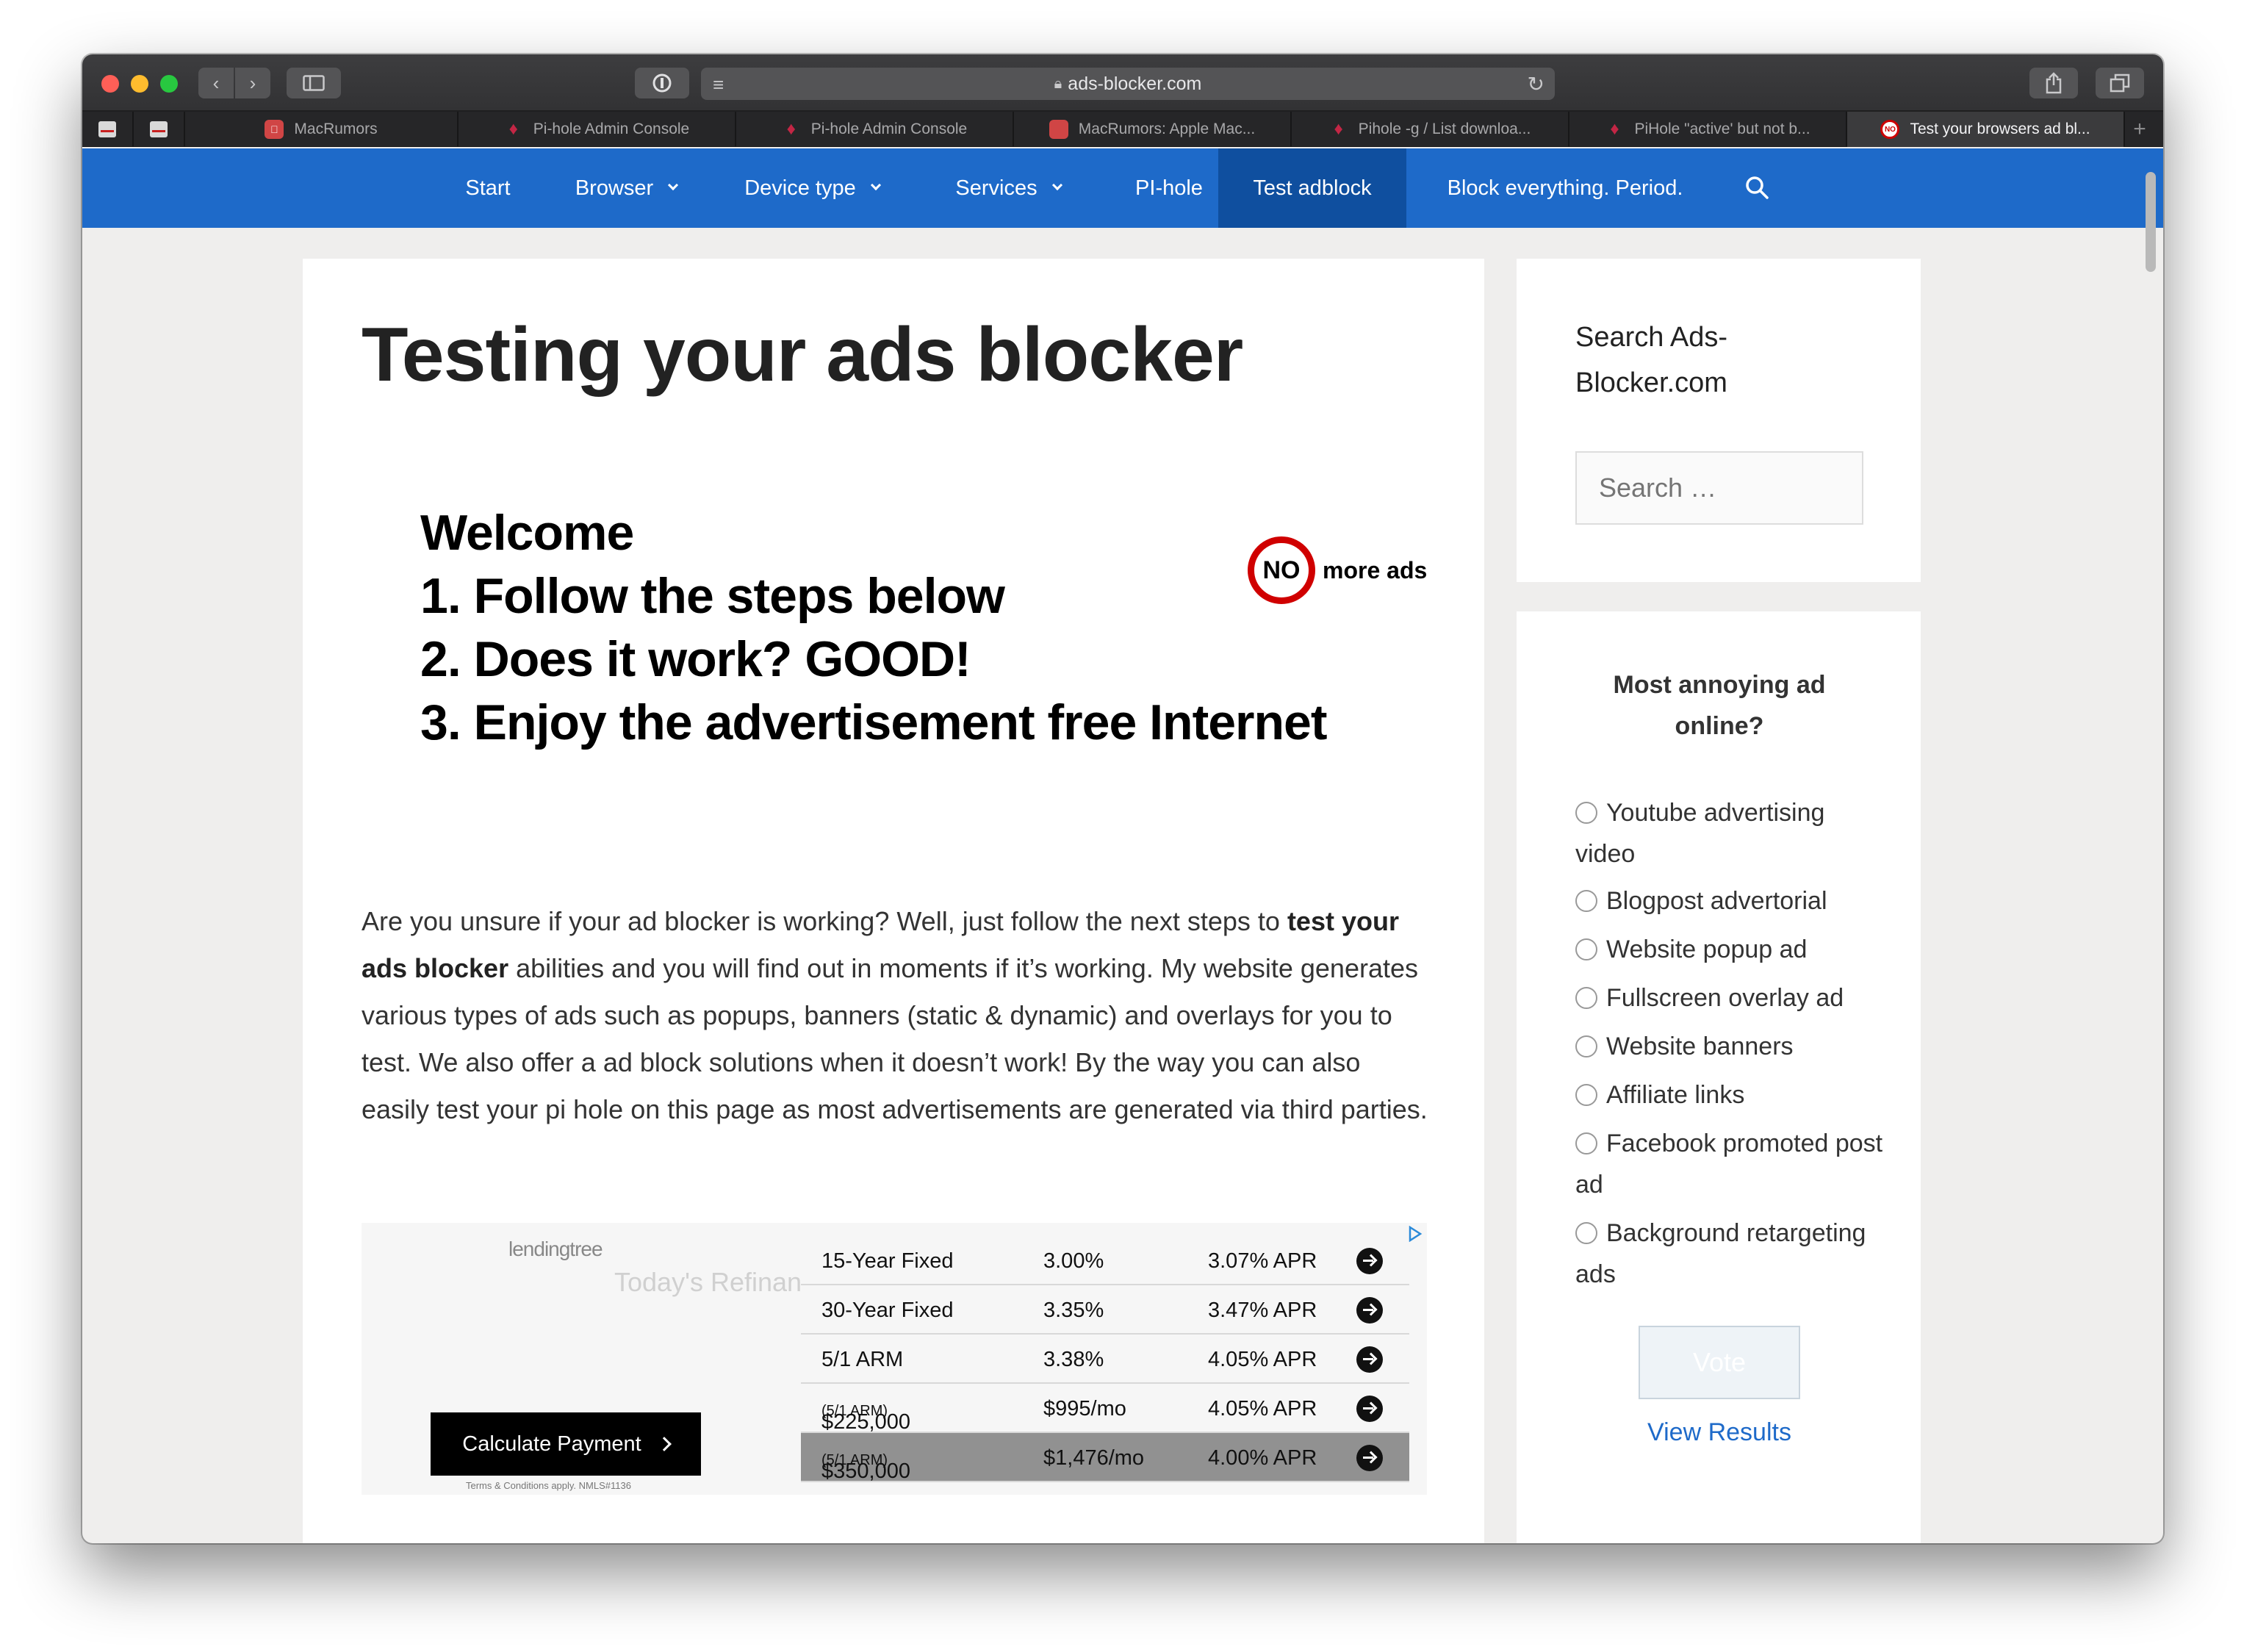 Image resolution: width=2244 pixels, height=1652 pixels. Describe the element at coordinates (110, 84) in the screenshot. I see `close-window-button` at that location.